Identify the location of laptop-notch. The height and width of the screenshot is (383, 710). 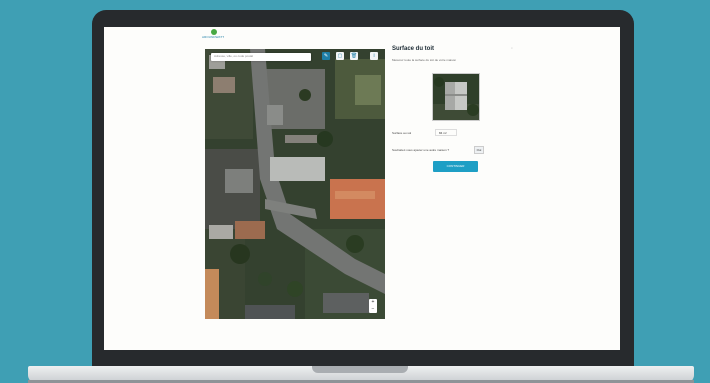
(360, 369).